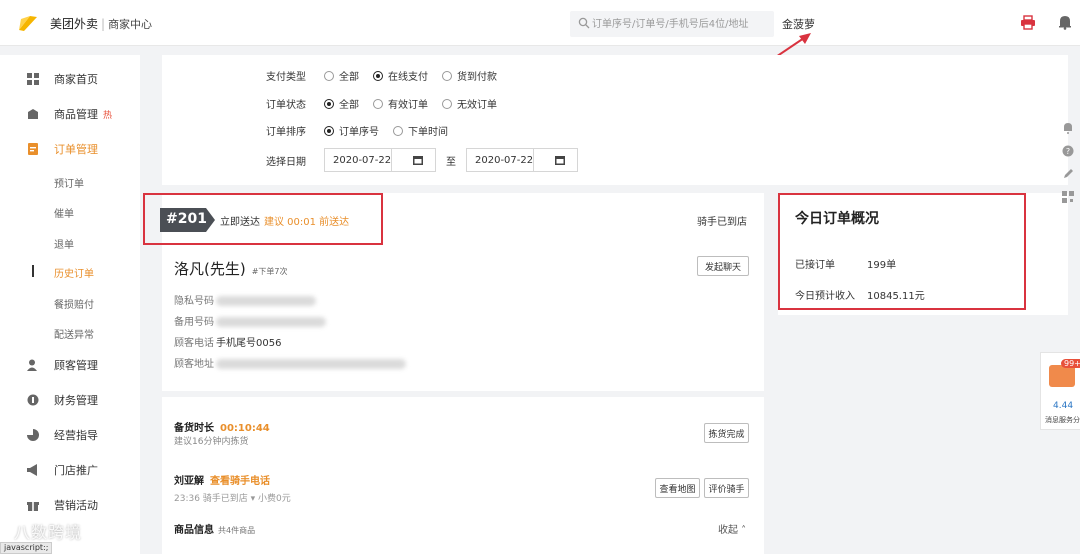 Image resolution: width=1080 pixels, height=554 pixels. Describe the element at coordinates (228, 343) in the screenshot. I see `customer-phone-row: 顾客电话 手机尾号0056` at that location.